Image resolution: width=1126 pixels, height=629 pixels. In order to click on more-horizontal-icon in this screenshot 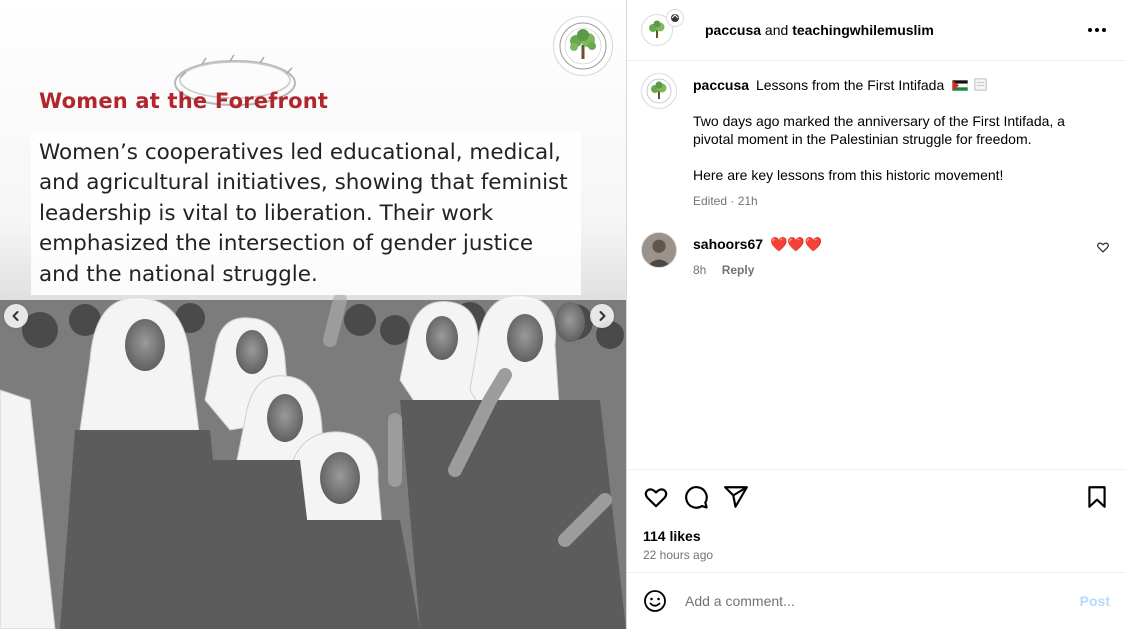, I will do `click(1090, 30)`.